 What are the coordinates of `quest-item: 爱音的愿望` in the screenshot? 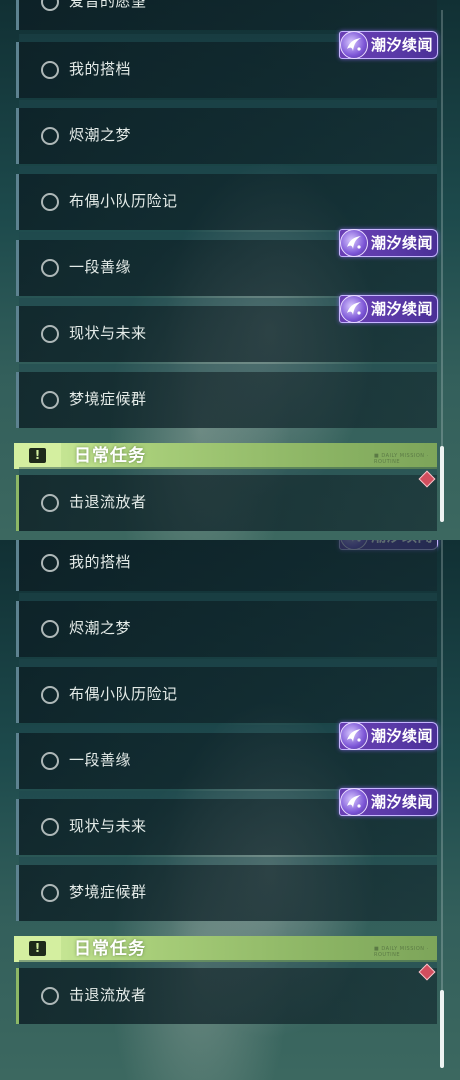 It's located at (226, 15).